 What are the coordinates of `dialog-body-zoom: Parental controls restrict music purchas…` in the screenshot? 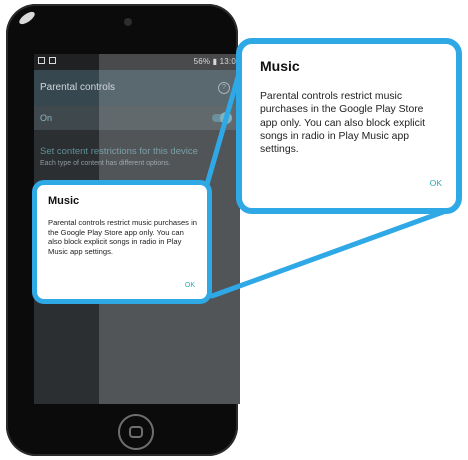 It's located at (343, 123).